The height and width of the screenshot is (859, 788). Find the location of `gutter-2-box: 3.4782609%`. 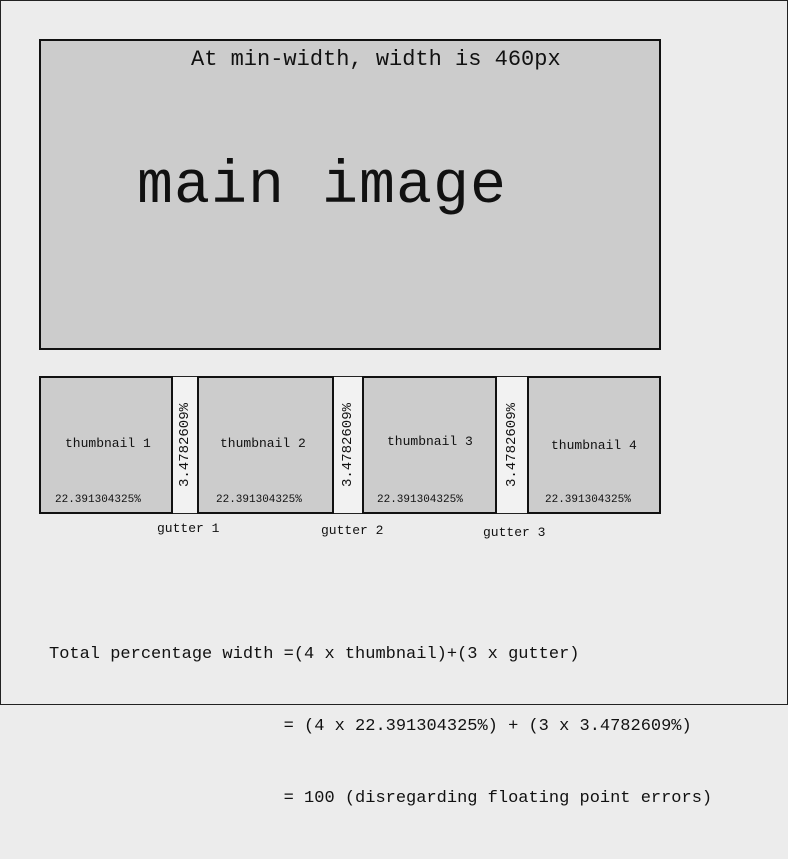

gutter-2-box: 3.4782609% is located at coordinates (348, 445).